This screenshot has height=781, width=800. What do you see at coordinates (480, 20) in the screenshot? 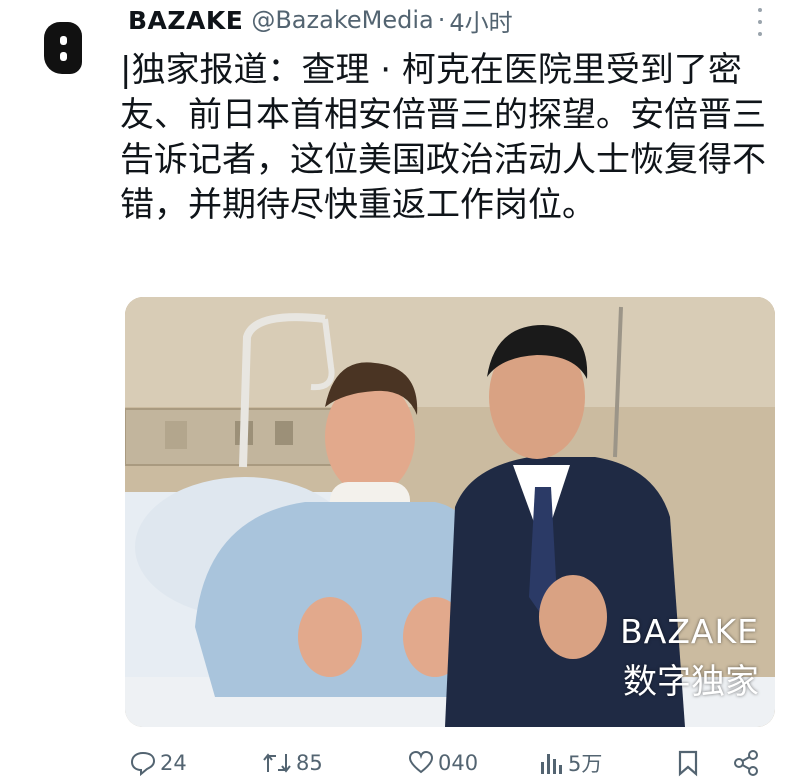
I see `post-time: 4小时` at bounding box center [480, 20].